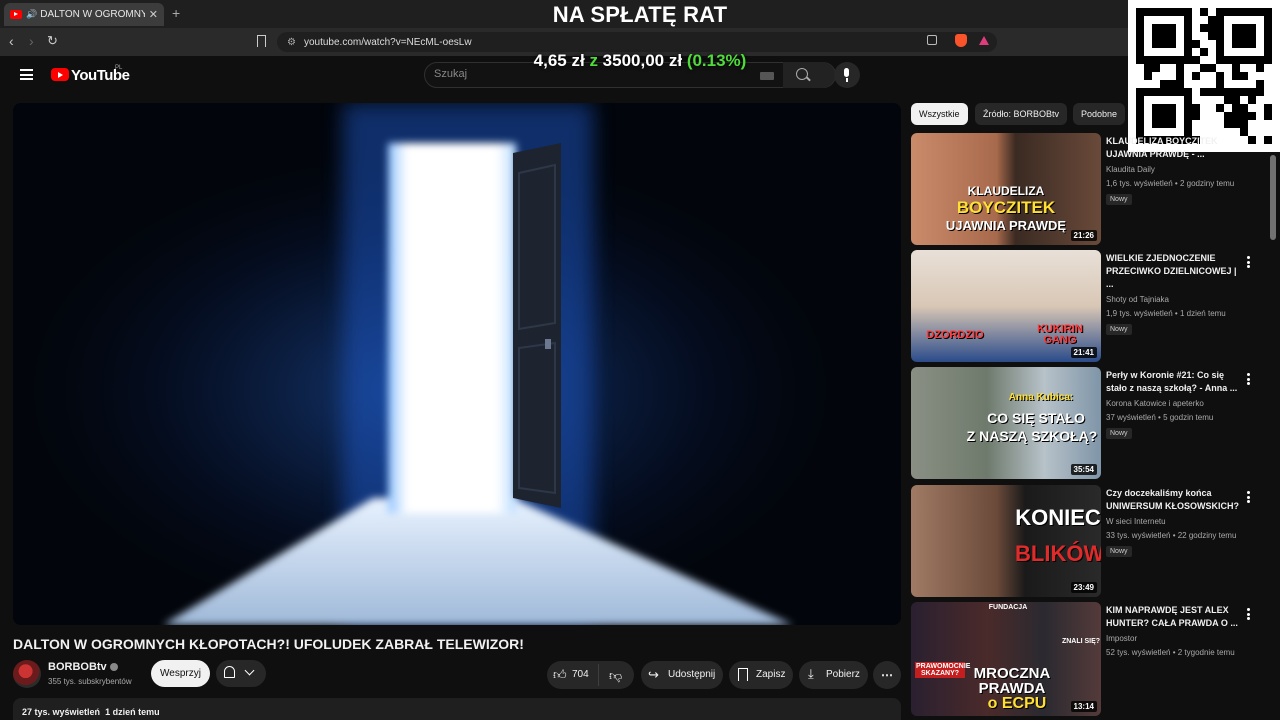 This screenshot has width=1280, height=720. Describe the element at coordinates (27, 674) in the screenshot. I see `channel-avatar` at that location.